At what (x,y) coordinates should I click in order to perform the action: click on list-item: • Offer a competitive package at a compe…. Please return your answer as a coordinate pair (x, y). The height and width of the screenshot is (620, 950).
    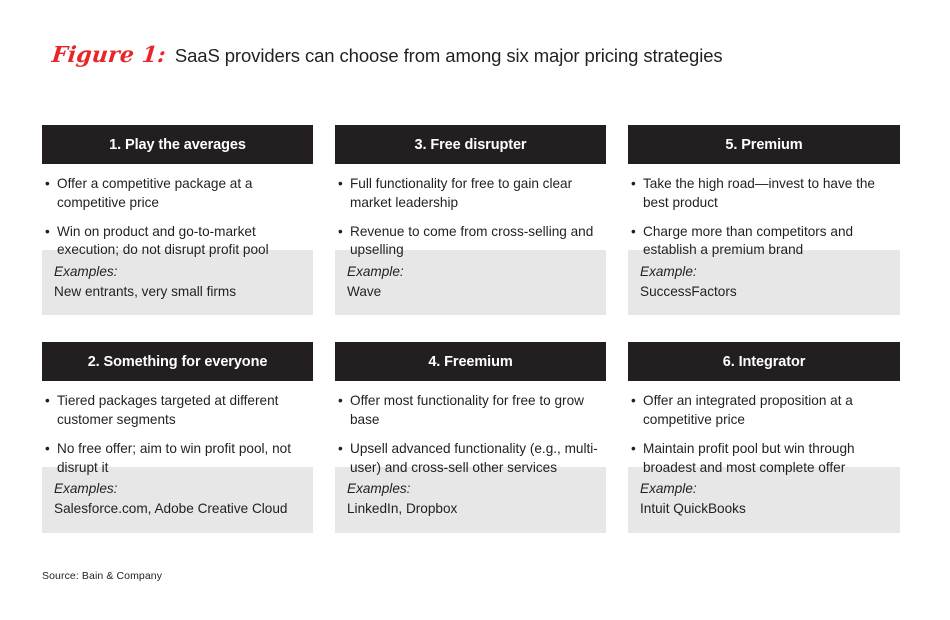
    Looking at the image, I should click on (177, 194).